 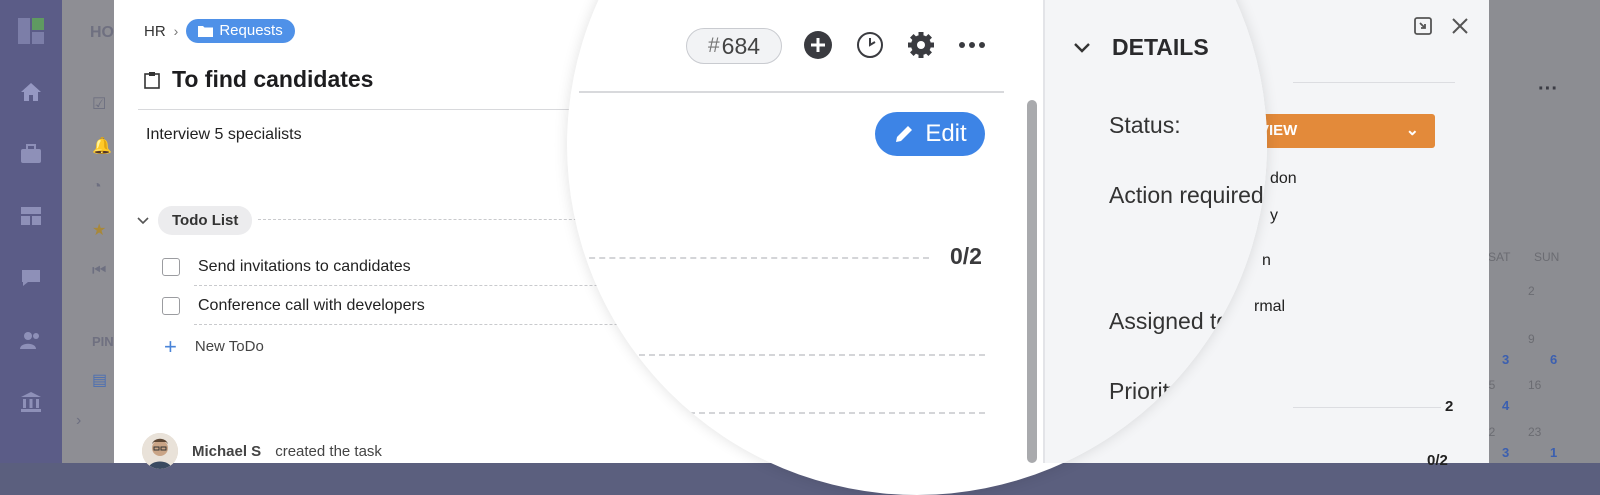 I want to click on details-divider, so click(x=1374, y=82).